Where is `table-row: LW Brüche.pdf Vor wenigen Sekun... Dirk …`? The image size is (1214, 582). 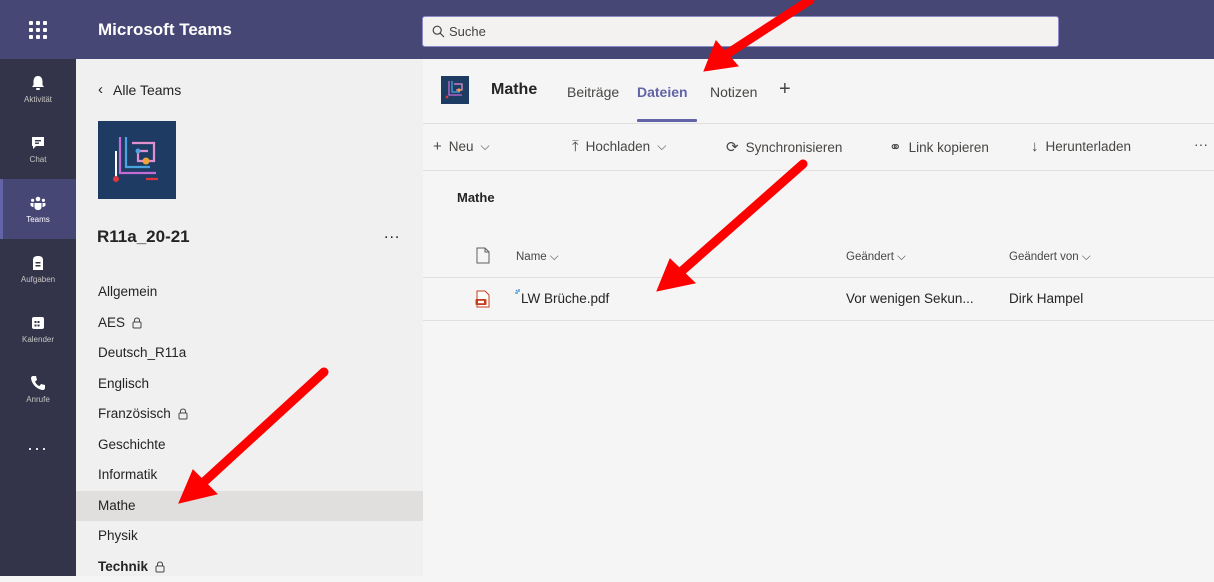 table-row: LW Brüche.pdf Vor wenigen Sekun... Dirk … is located at coordinates (818, 299).